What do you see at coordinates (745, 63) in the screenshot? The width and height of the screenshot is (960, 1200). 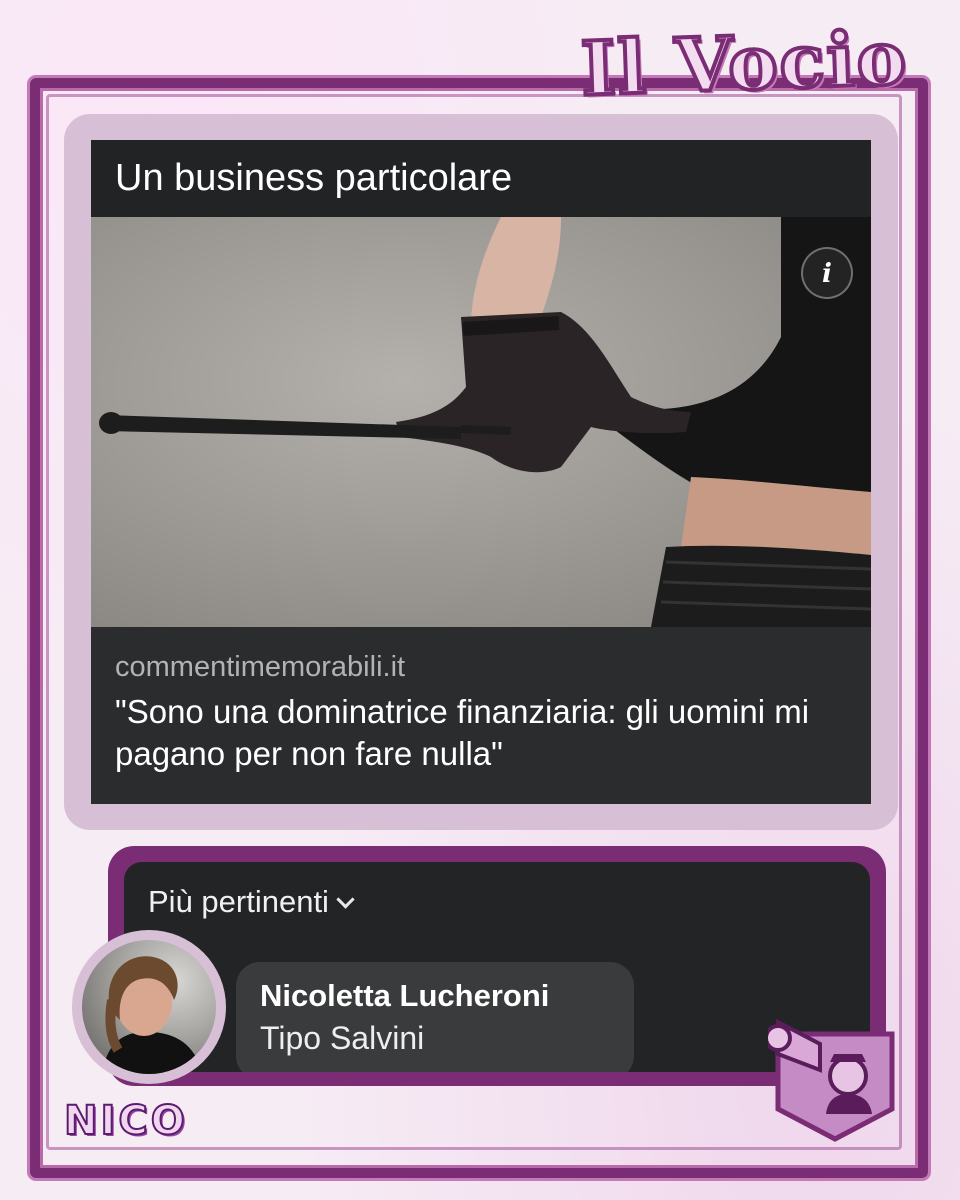 I see `brand-title: Il Vocio` at bounding box center [745, 63].